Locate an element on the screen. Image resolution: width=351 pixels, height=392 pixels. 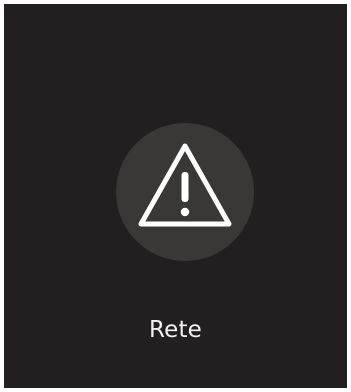
warning-icon-badge is located at coordinates (185, 192).